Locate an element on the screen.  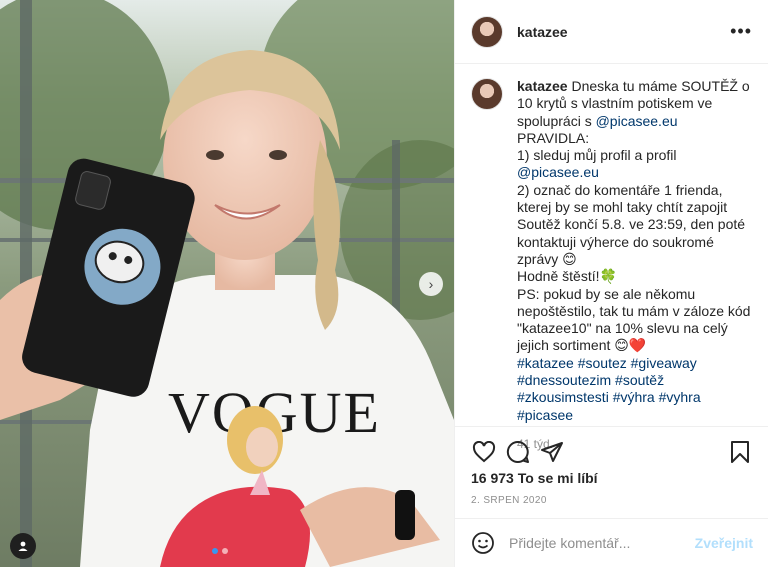
caption-username: katazee is located at coordinates (542, 86).